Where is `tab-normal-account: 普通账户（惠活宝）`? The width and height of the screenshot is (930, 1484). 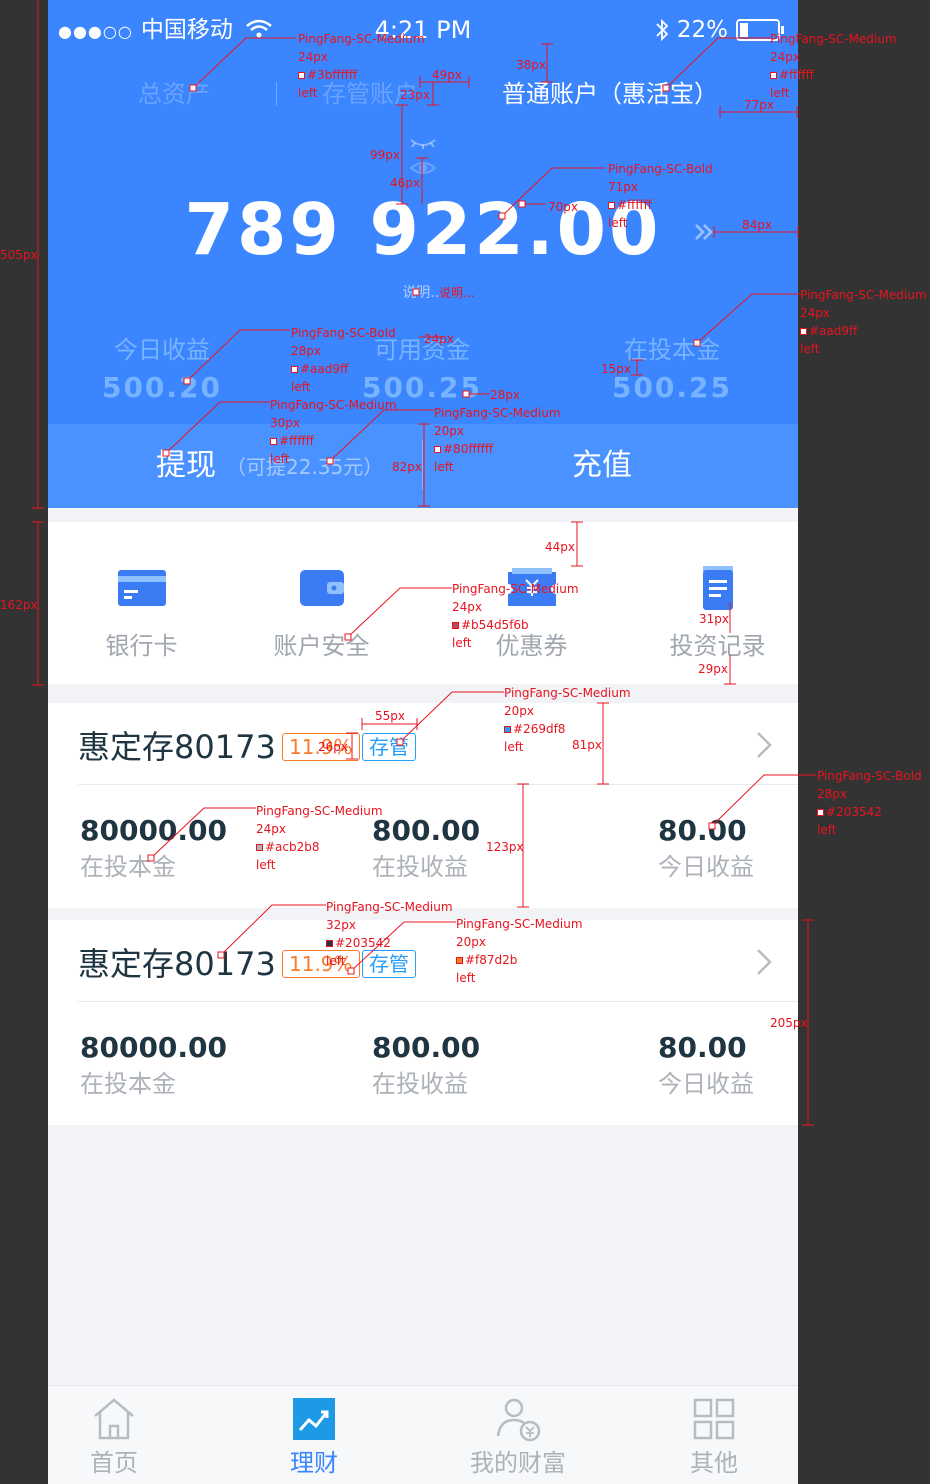 tab-normal-account: 普通账户（惠活宝） is located at coordinates (610, 94).